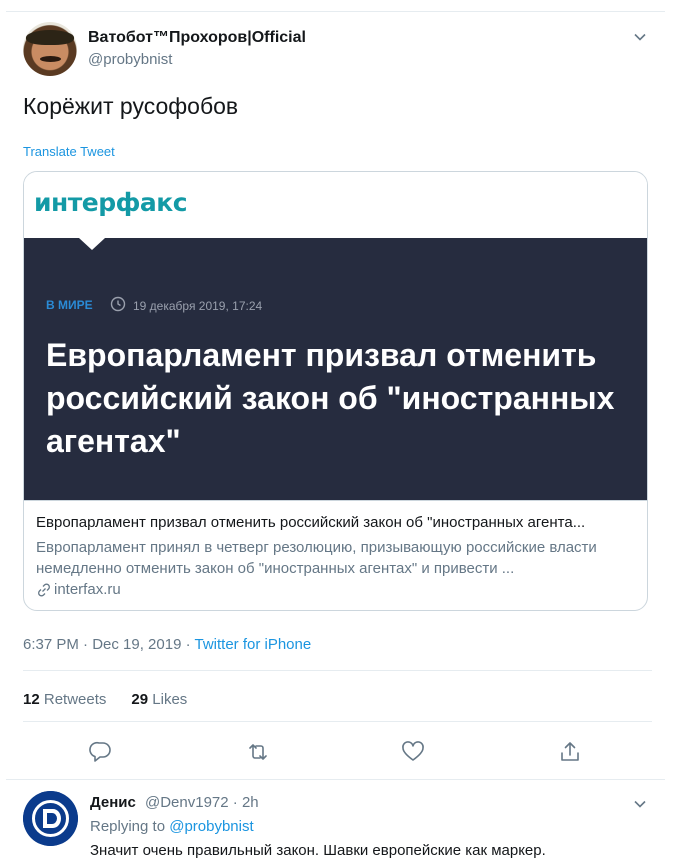  Describe the element at coordinates (202, 802) in the screenshot. I see `reply-author-handle: @Denv1972 · 2h` at that location.